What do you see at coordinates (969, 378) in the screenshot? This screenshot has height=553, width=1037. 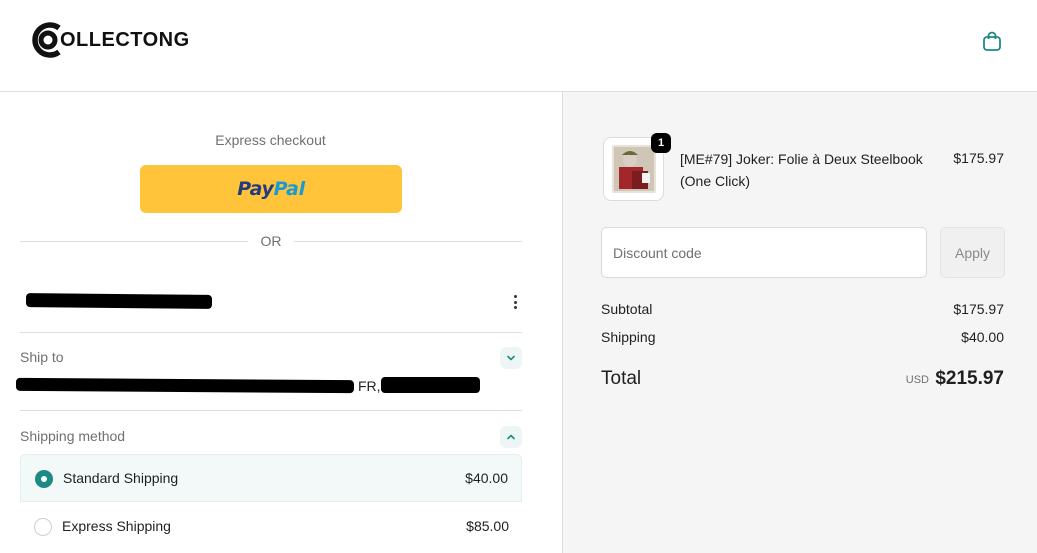 I see `total-value: $215.97` at bounding box center [969, 378].